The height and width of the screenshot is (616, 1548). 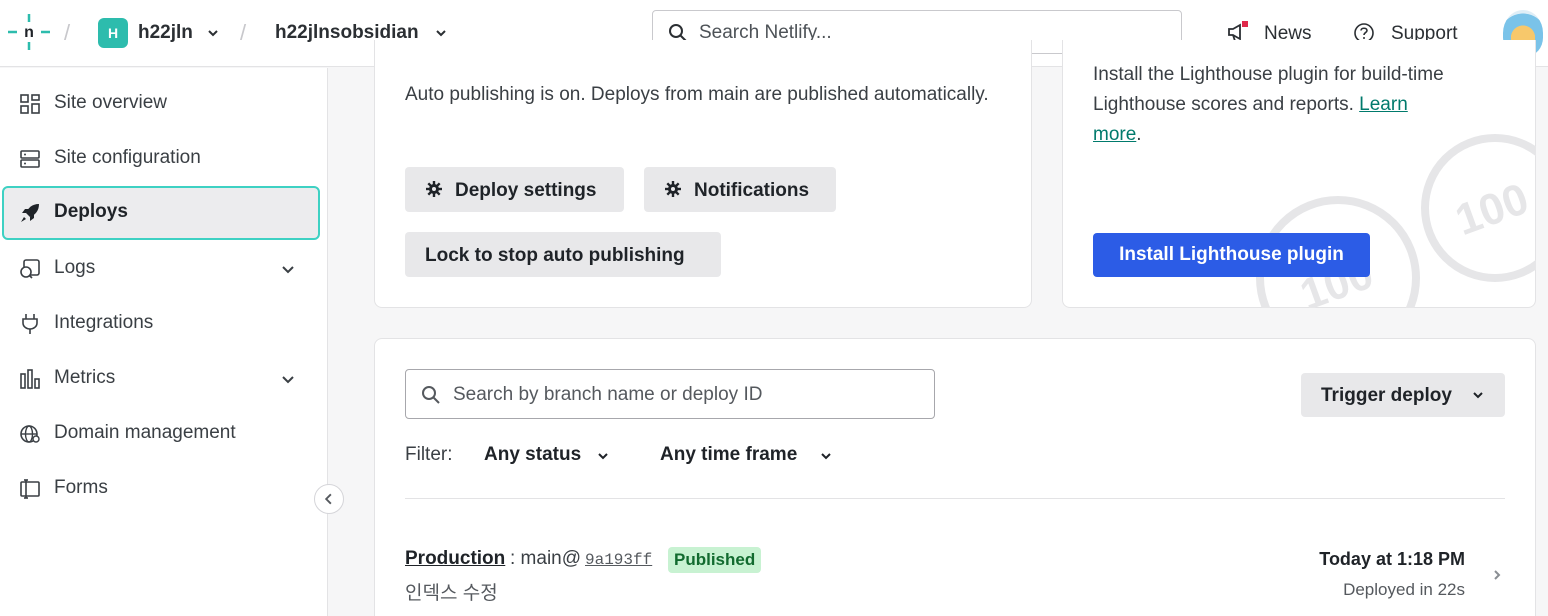 What do you see at coordinates (30, 269) in the screenshot?
I see `logs-icon` at bounding box center [30, 269].